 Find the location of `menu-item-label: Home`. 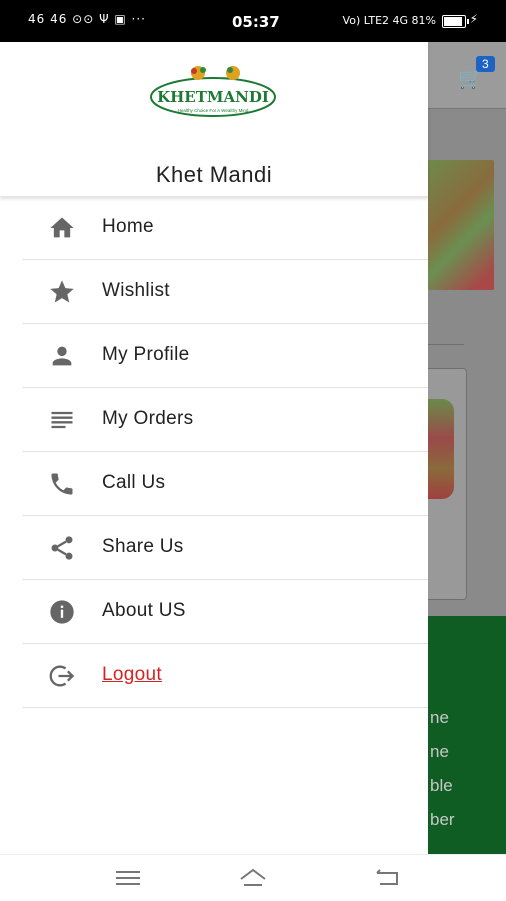

menu-item-label: Home is located at coordinates (128, 226).